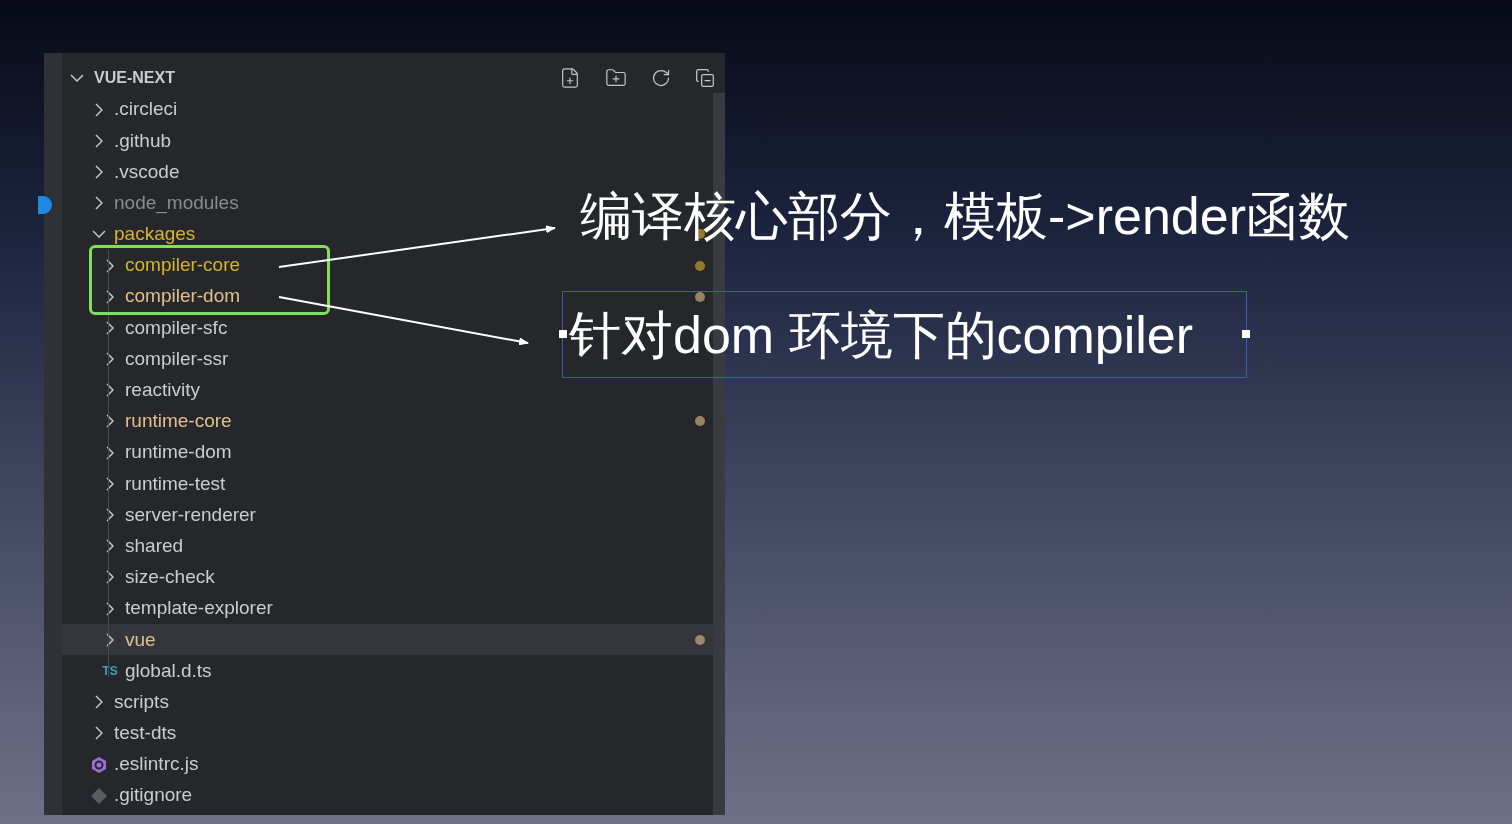  Describe the element at coordinates (99, 764) in the screenshot. I see `hexagon-icon` at that location.